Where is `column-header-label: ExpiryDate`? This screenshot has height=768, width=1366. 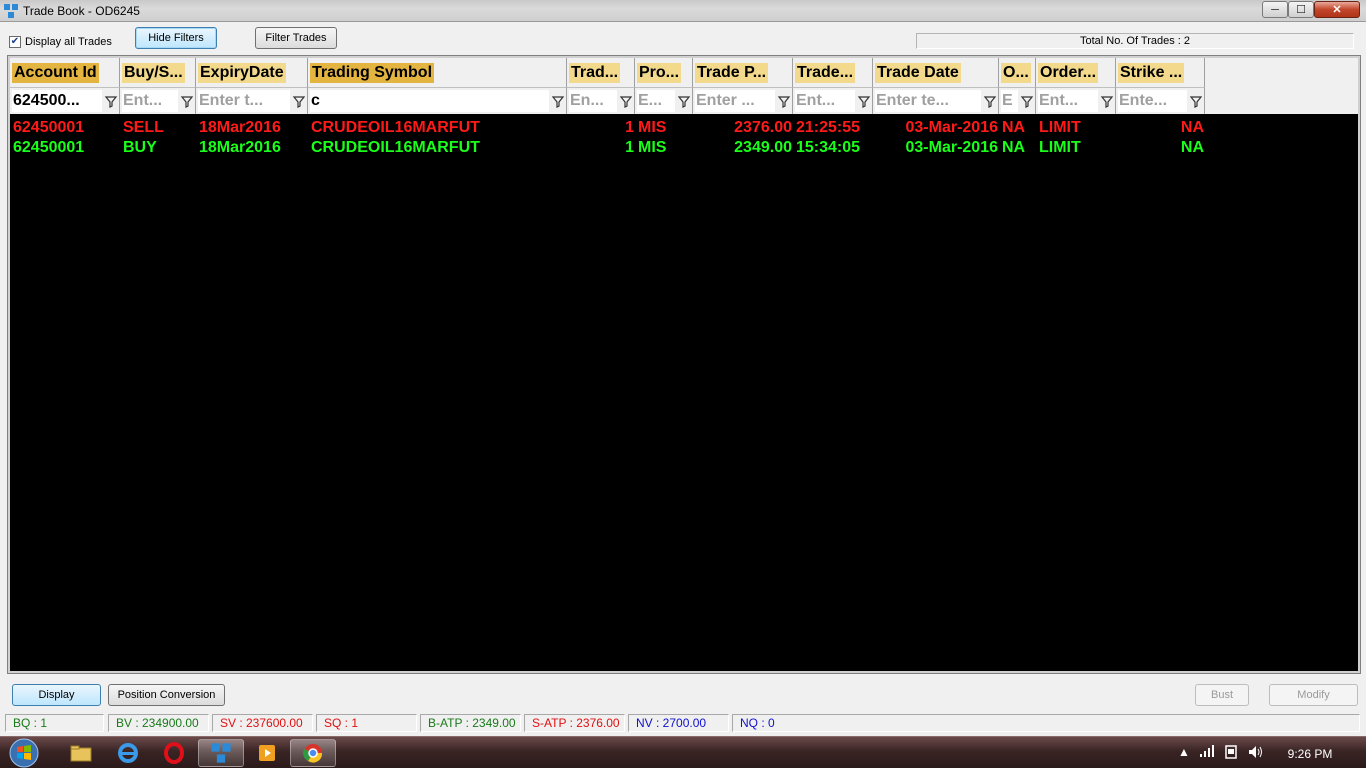
column-header-label: ExpiryDate is located at coordinates (242, 73).